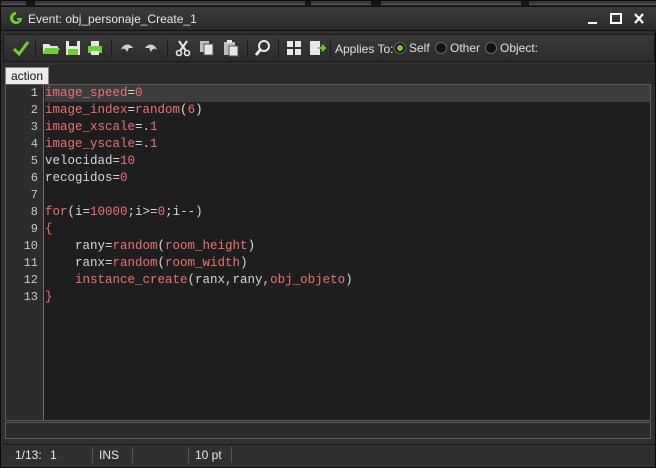 This screenshot has height=468, width=656. Describe the element at coordinates (16, 18) in the screenshot. I see `gamemaker-icon` at that location.